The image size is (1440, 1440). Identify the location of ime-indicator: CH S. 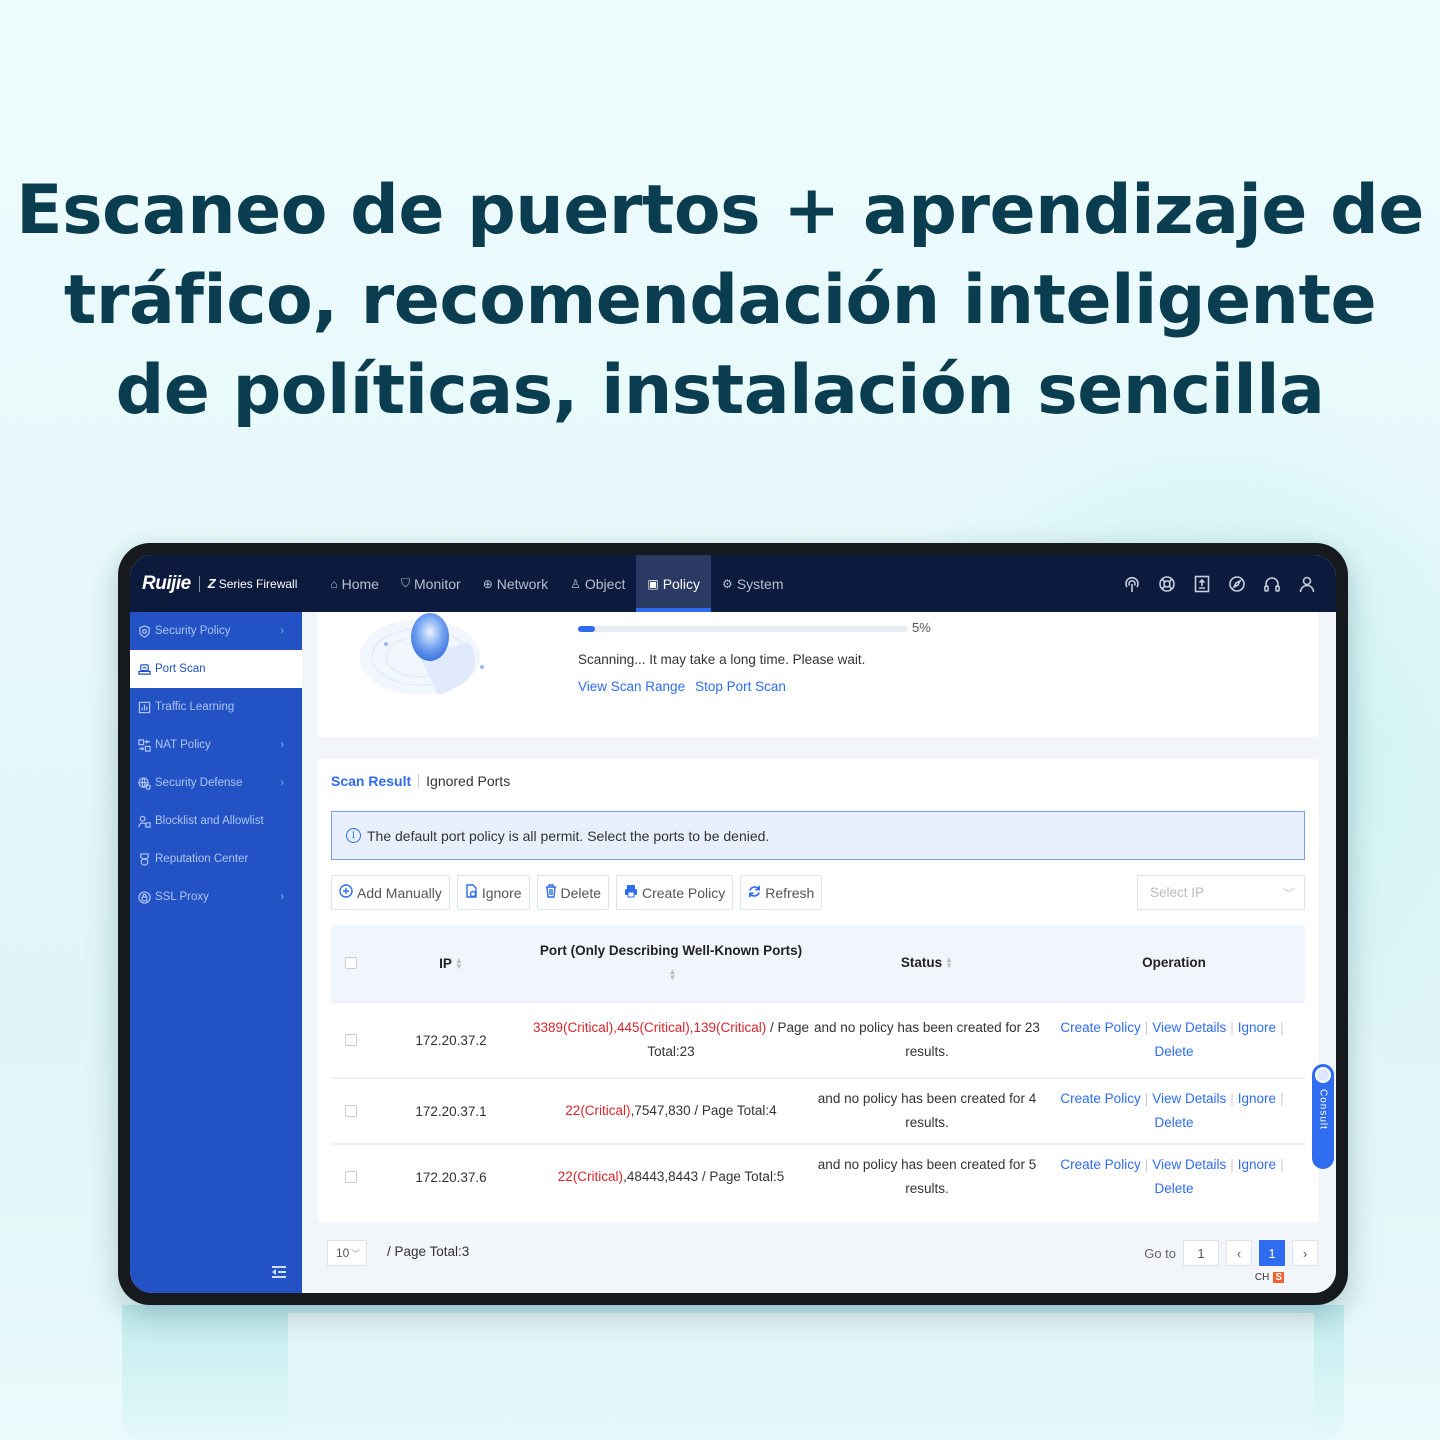
(1269, 1277).